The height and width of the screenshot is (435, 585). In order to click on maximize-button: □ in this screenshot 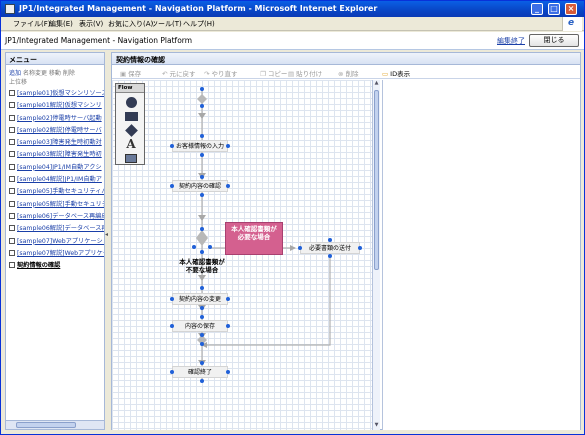, I will do `click(554, 9)`.